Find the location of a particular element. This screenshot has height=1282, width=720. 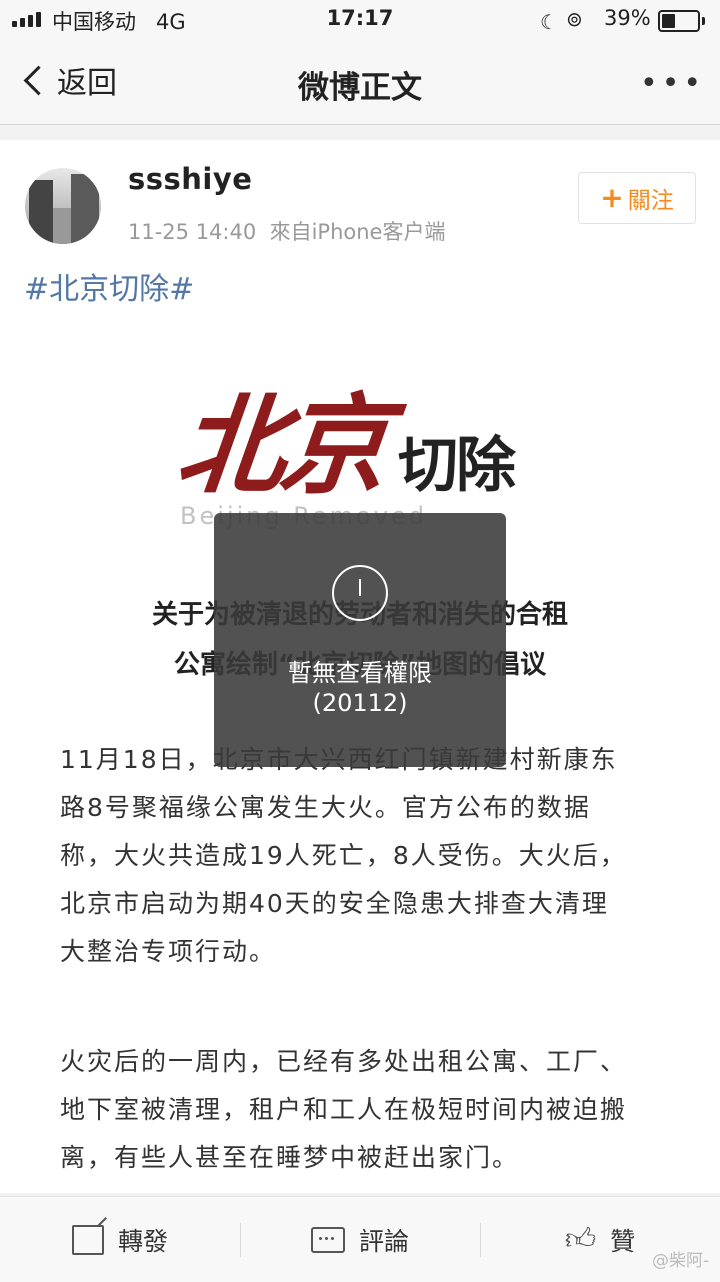

paragraph-line: 北京市启动为期40天的安全隐患大排查大清理 is located at coordinates (334, 903).